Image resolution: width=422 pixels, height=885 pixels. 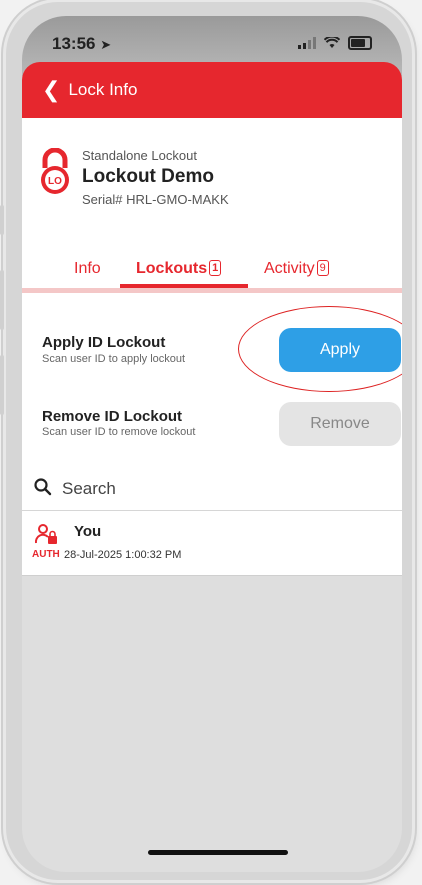 What do you see at coordinates (51, 90) in the screenshot?
I see `back-chevron-icon: ❮` at bounding box center [51, 90].